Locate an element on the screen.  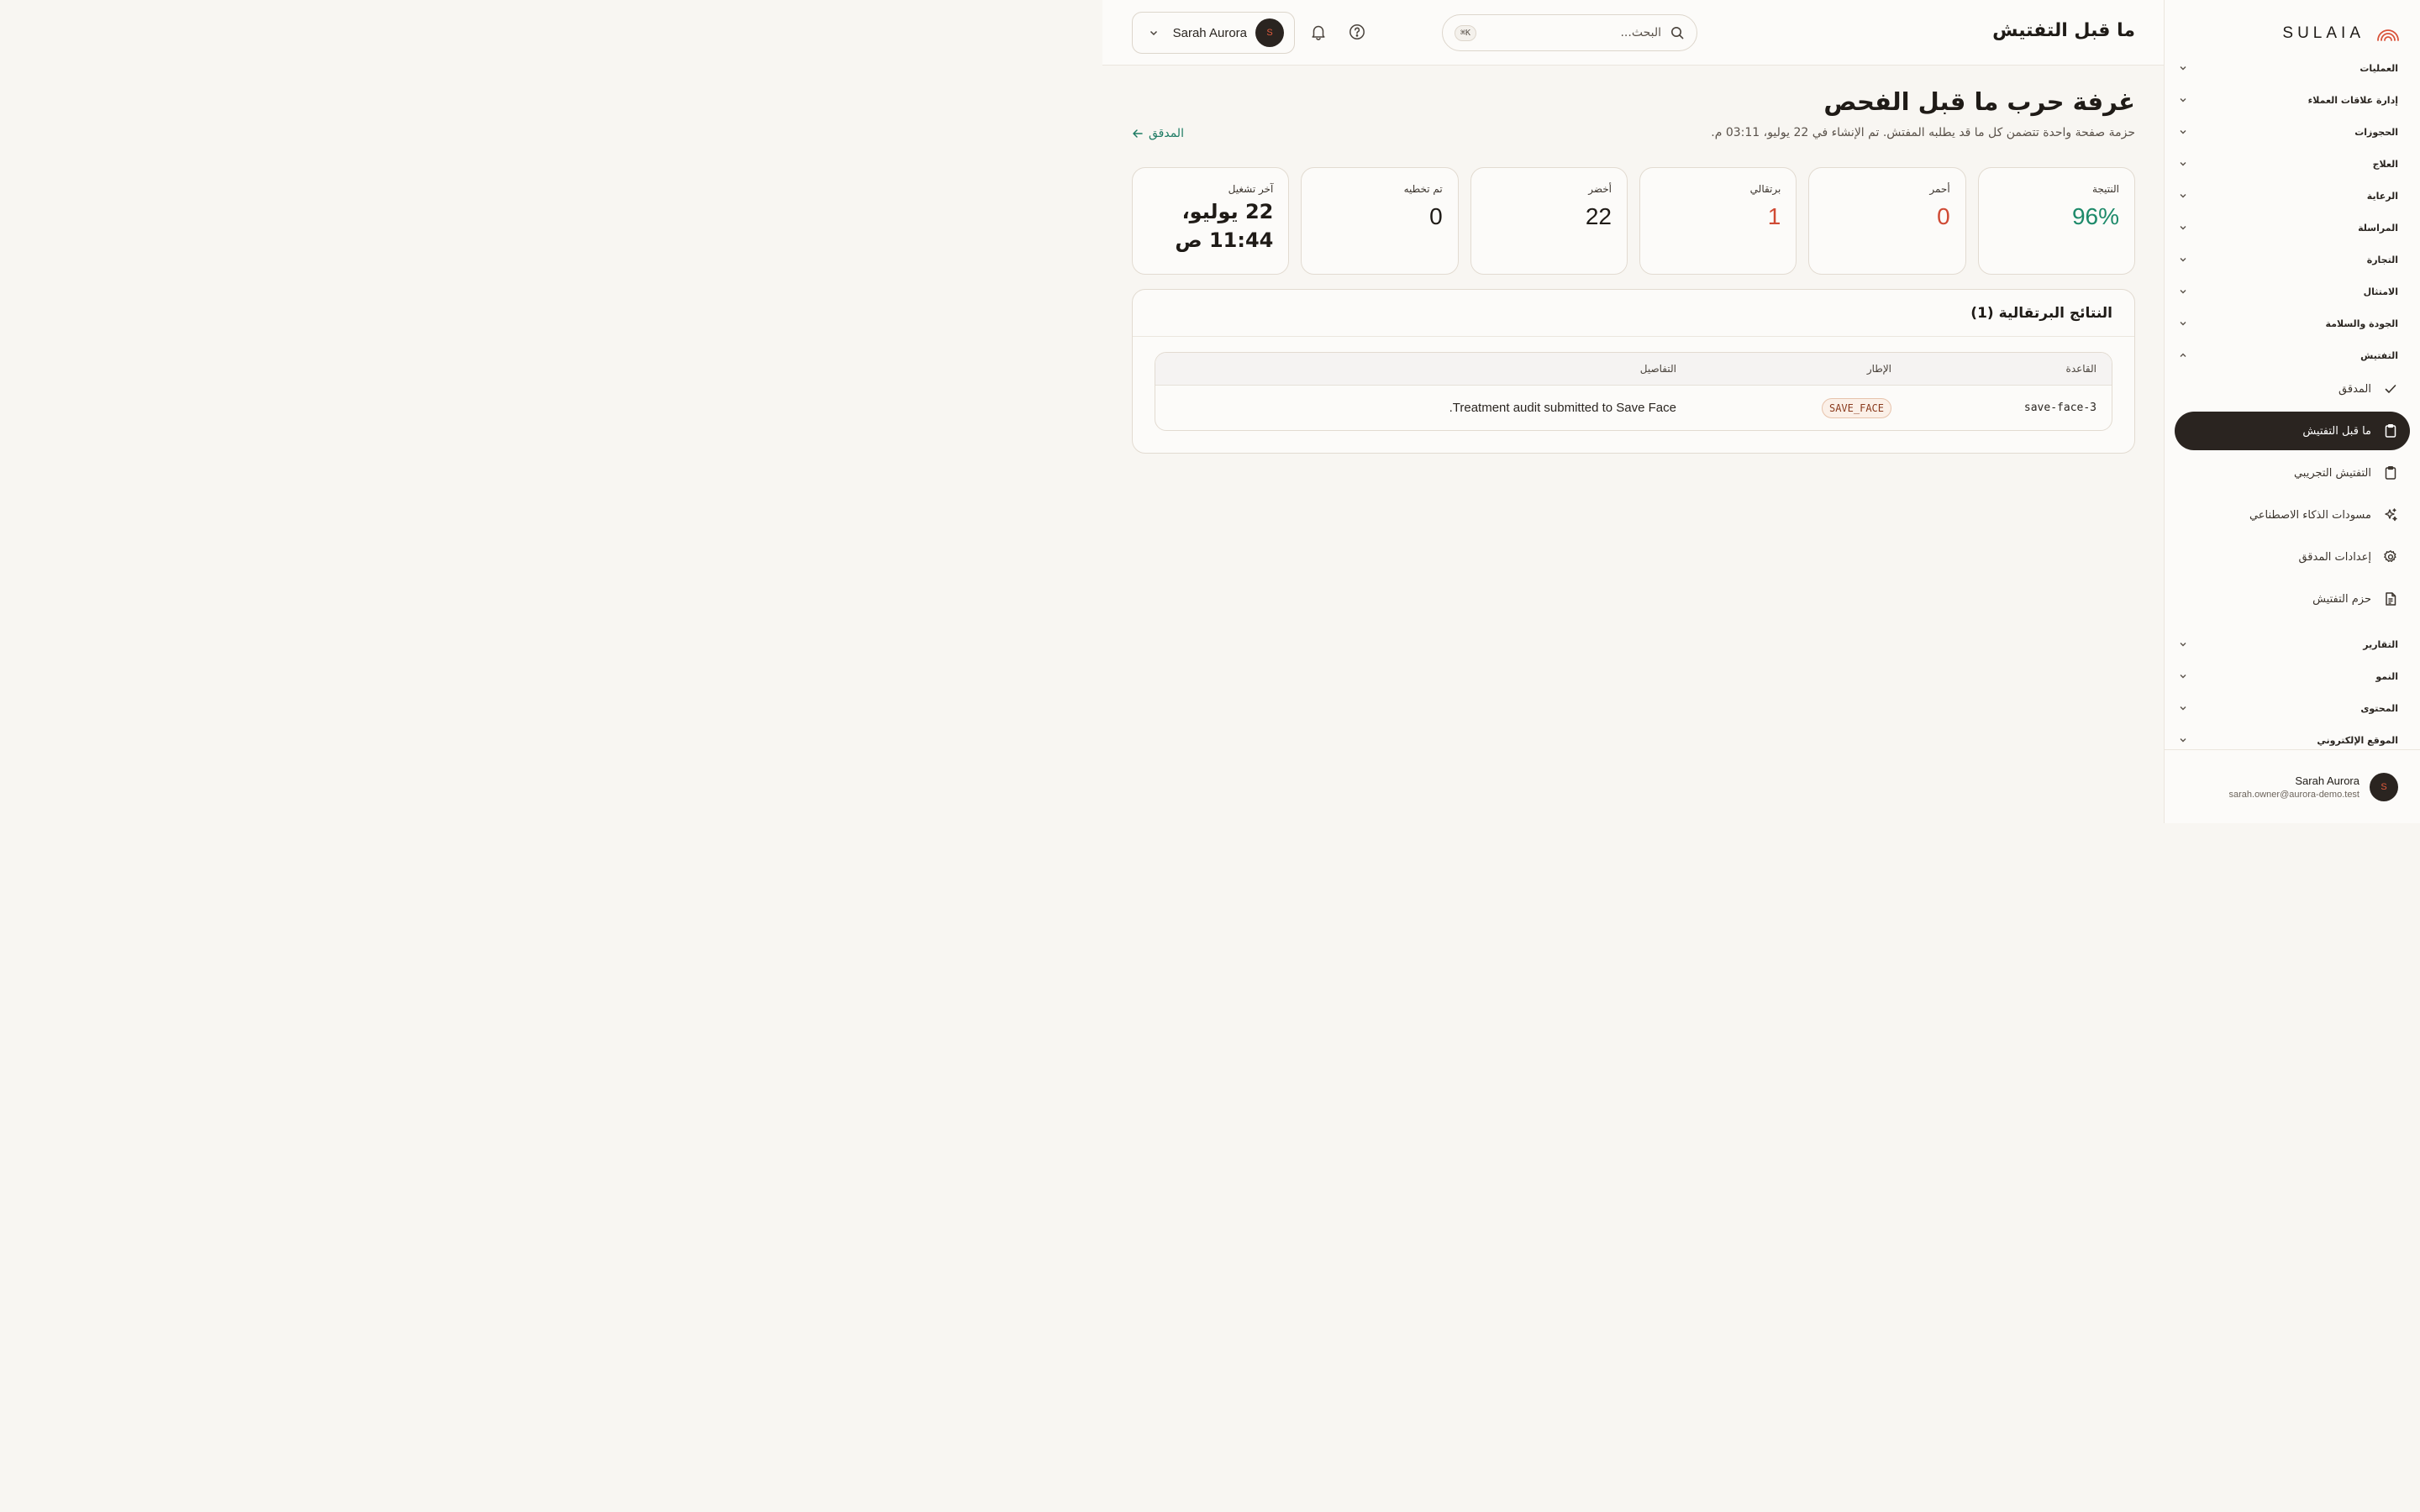
top-header: ما قبل التفتيش ⌘K S Sarah Aurora is located at coordinates (1633, 33).